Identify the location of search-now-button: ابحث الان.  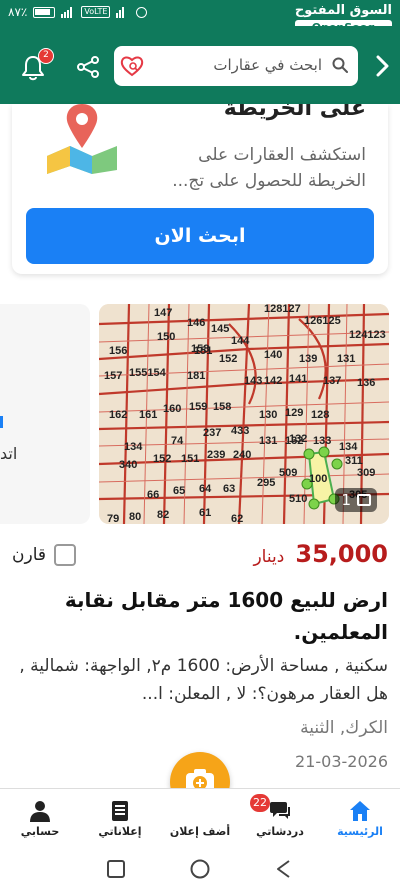
(200, 236).